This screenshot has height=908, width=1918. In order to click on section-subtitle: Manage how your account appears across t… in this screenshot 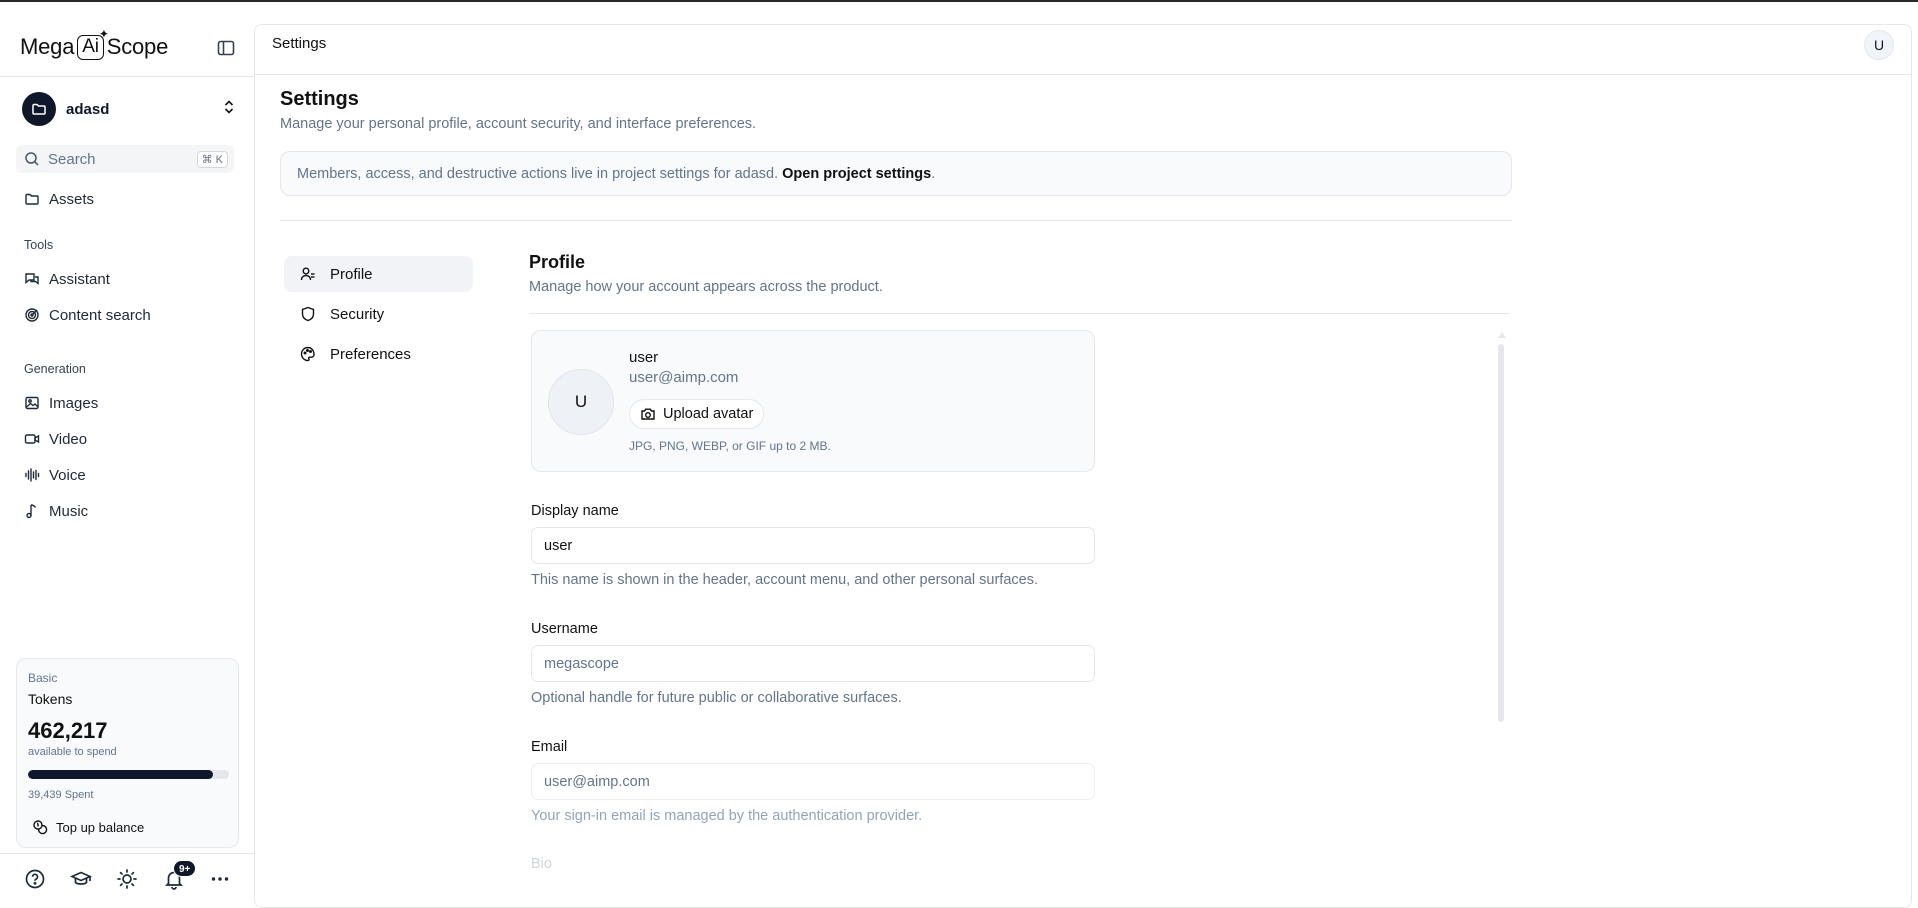, I will do `click(706, 287)`.